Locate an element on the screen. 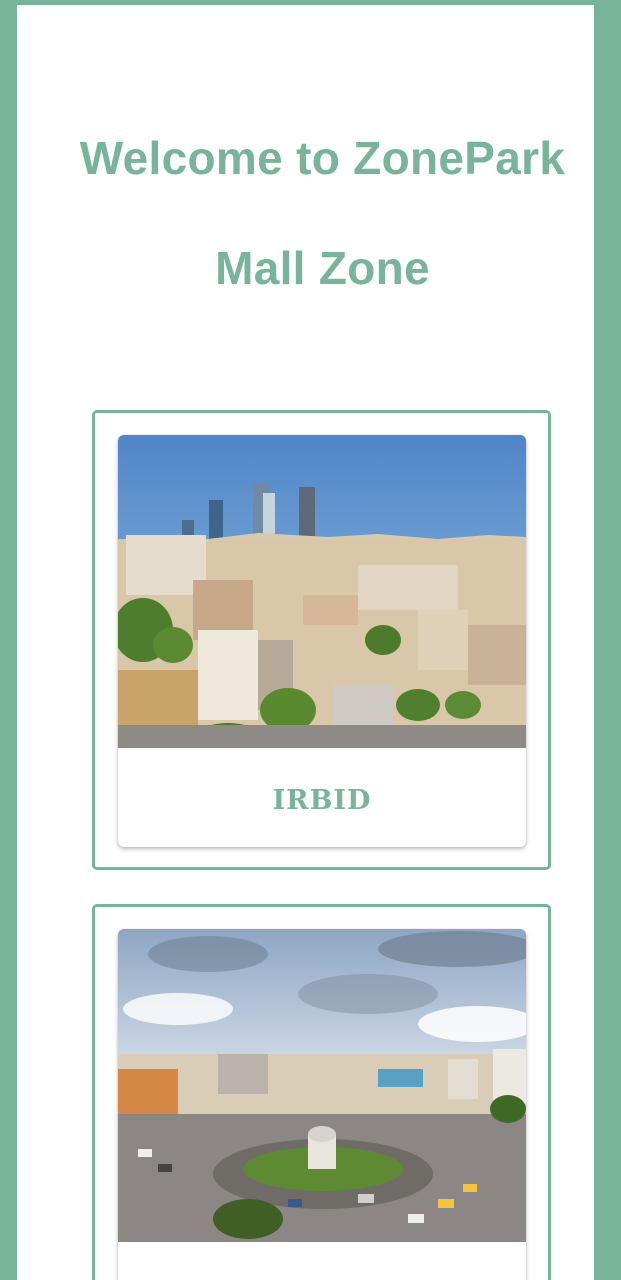  mall-zone-heading: Mall Zone is located at coordinates (322, 268).